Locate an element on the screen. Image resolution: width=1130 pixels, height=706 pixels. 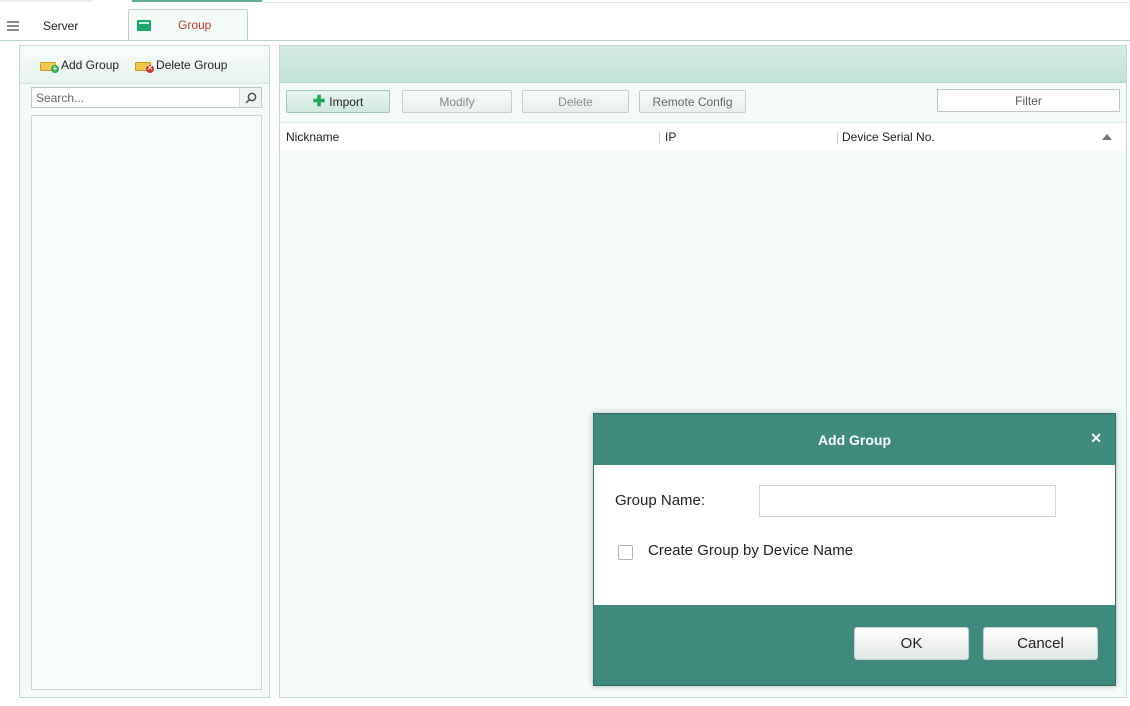
import-button: ✚ Import is located at coordinates (338, 101).